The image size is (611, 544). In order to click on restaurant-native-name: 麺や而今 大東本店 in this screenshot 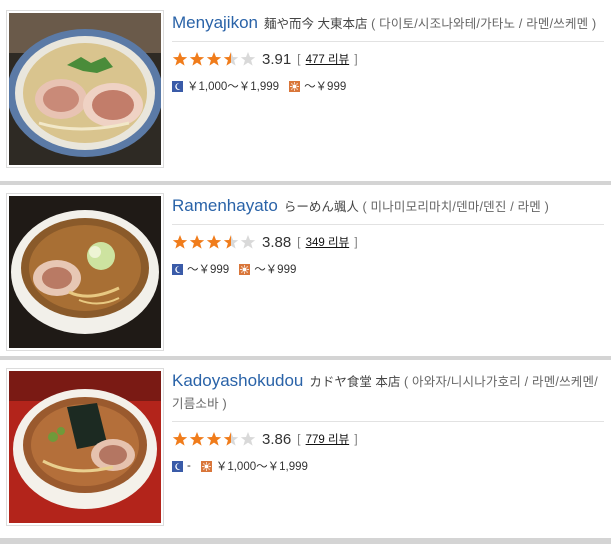, I will do `click(316, 24)`.